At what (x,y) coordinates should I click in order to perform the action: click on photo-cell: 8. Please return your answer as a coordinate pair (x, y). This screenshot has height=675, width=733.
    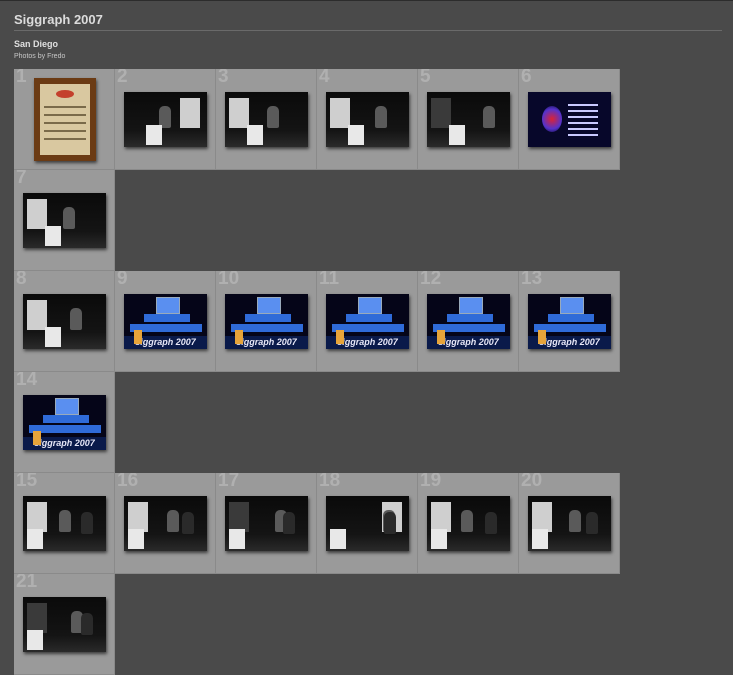
    Looking at the image, I should click on (64, 321).